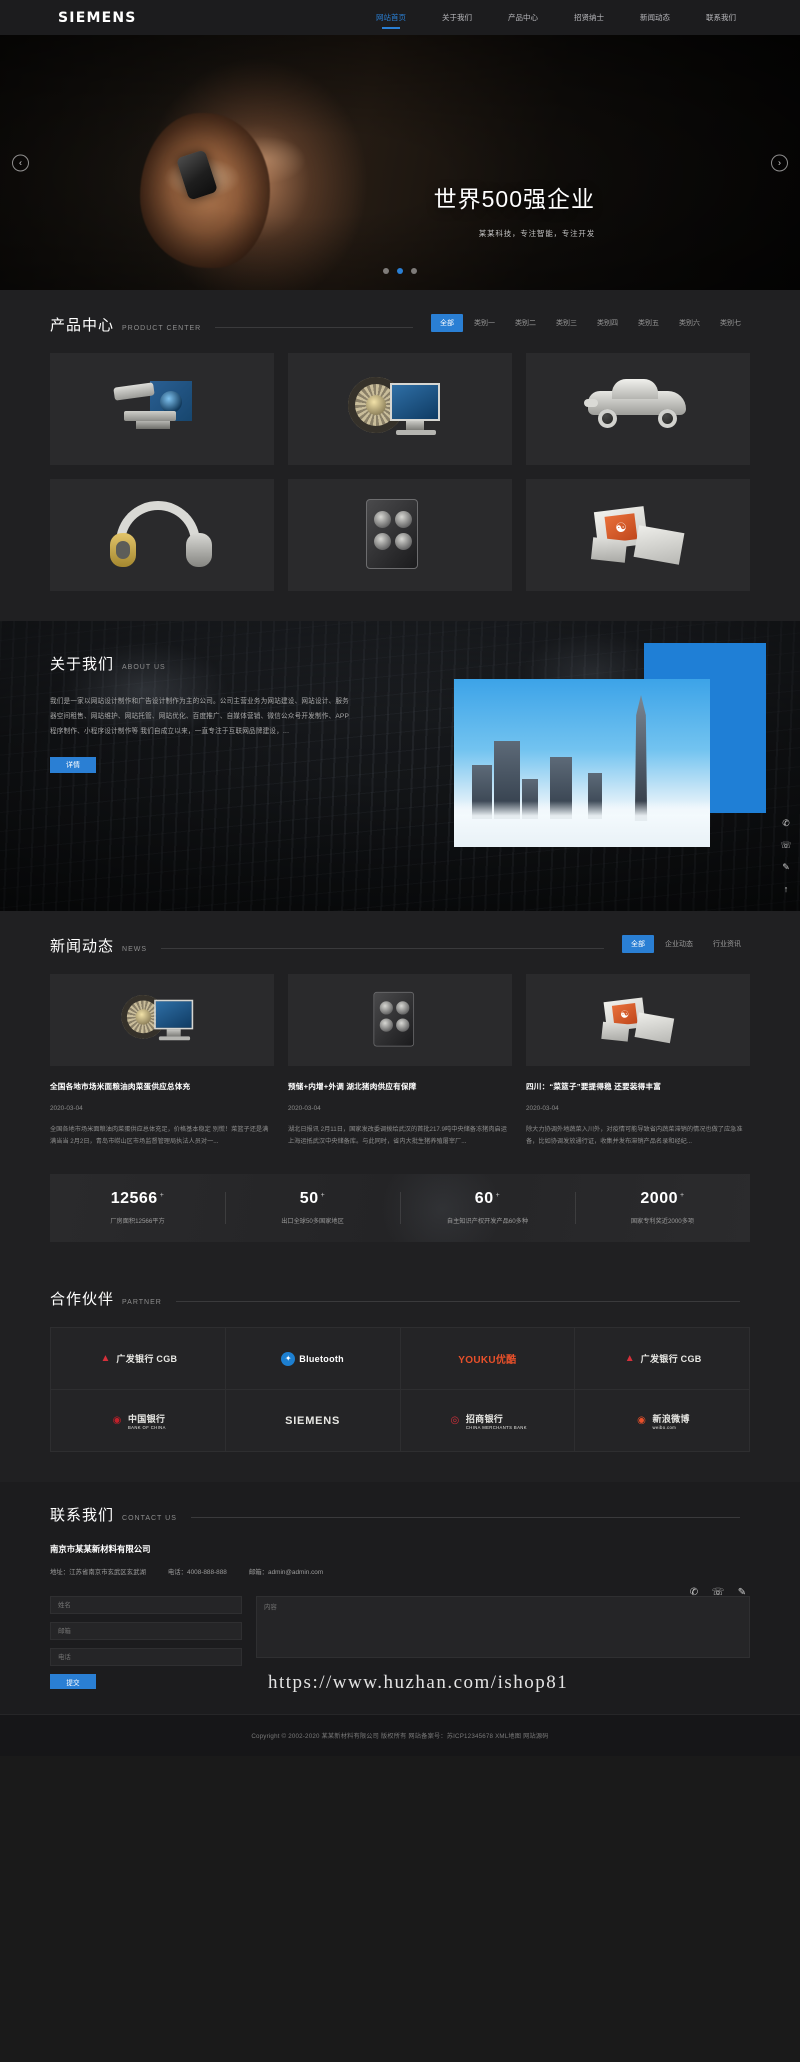 The image size is (800, 2062). I want to click on banner-caption: 世界500强企业 某某科技，专注智能，专注开发, so click(514, 212).